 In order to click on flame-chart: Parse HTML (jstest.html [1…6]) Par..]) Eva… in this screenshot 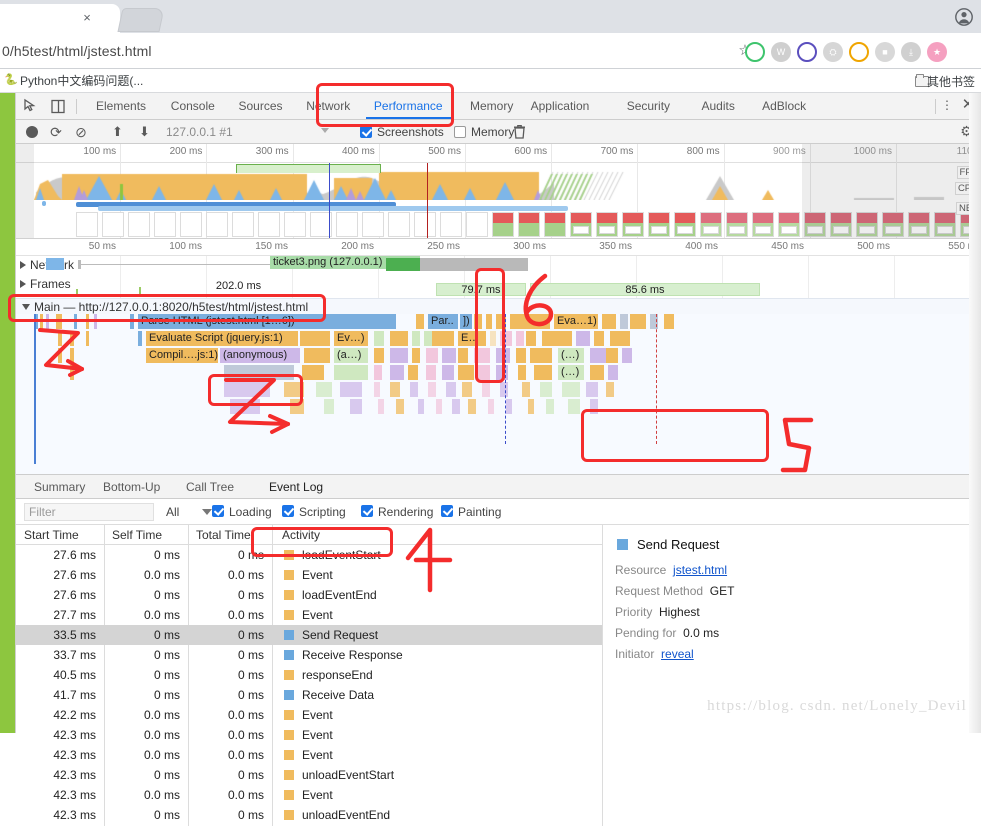, I will do `click(507, 364)`.